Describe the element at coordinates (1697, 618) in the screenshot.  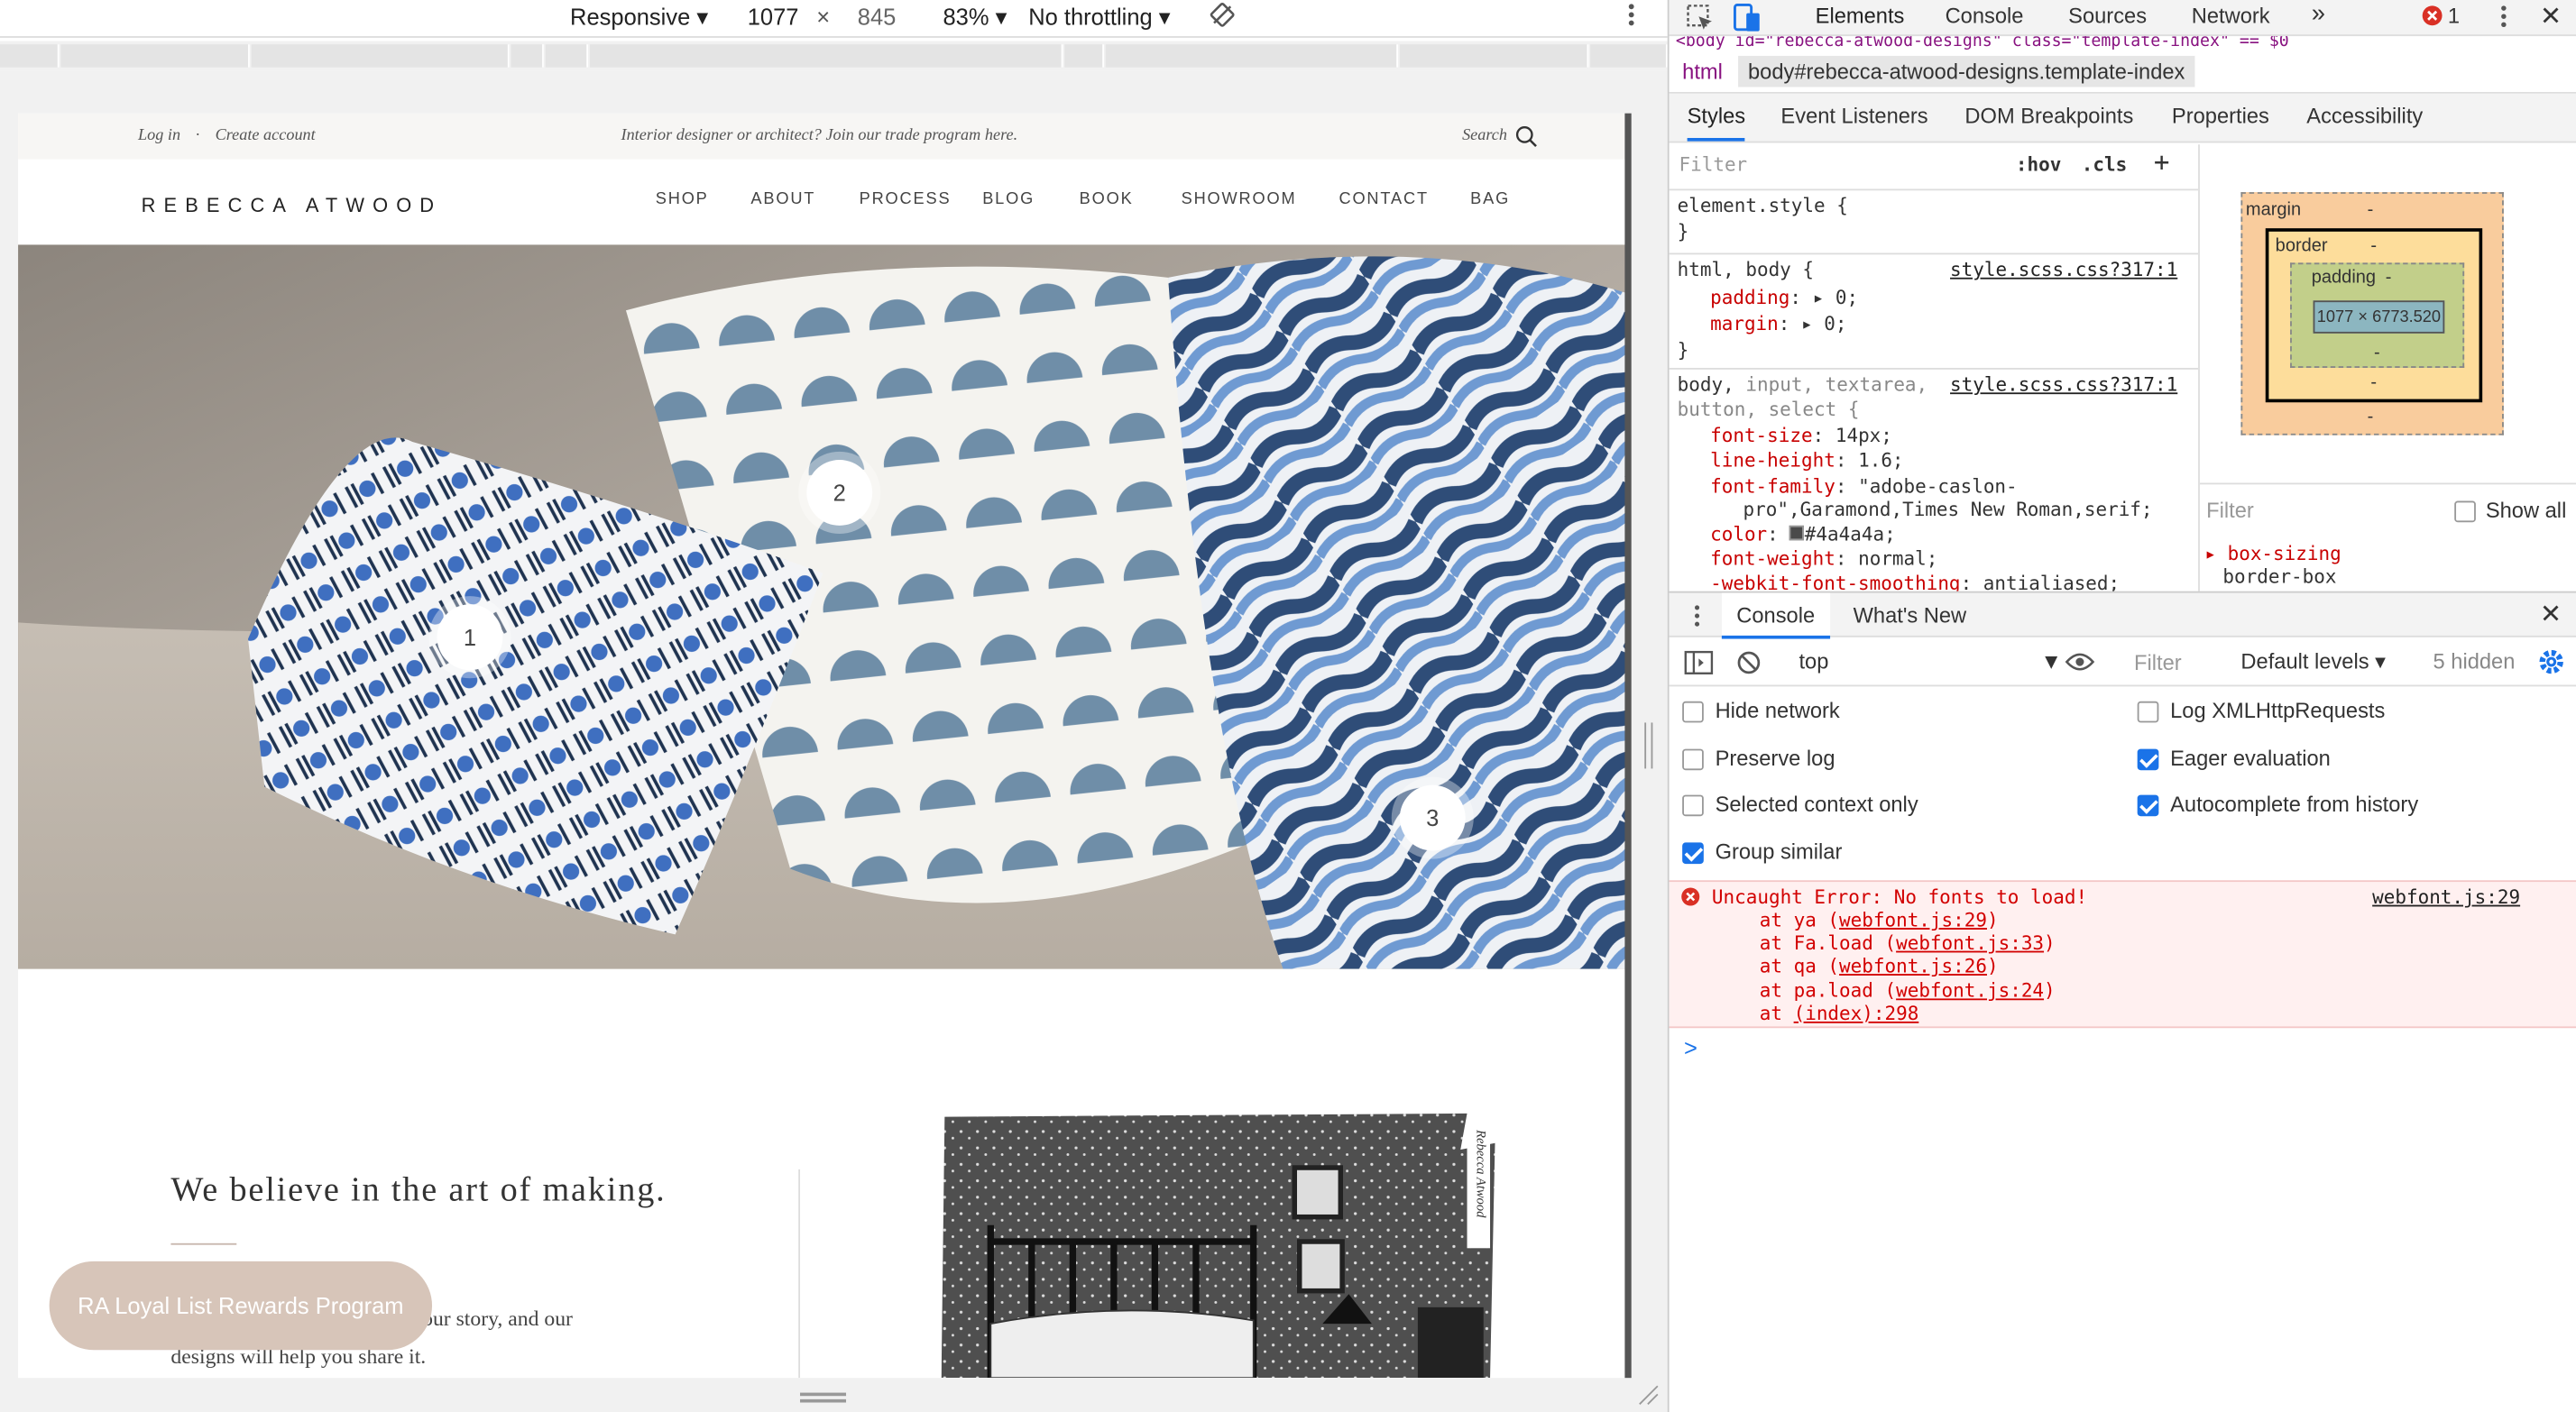
I see `drawer-menu-icon` at that location.